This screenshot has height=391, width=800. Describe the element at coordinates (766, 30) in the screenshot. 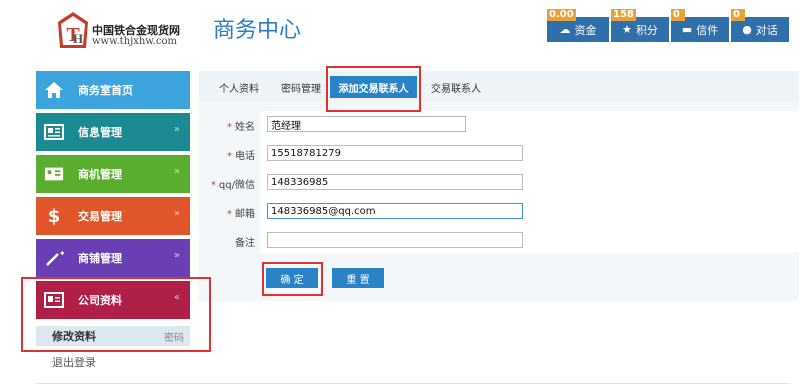

I see `chat-label: 对话` at that location.